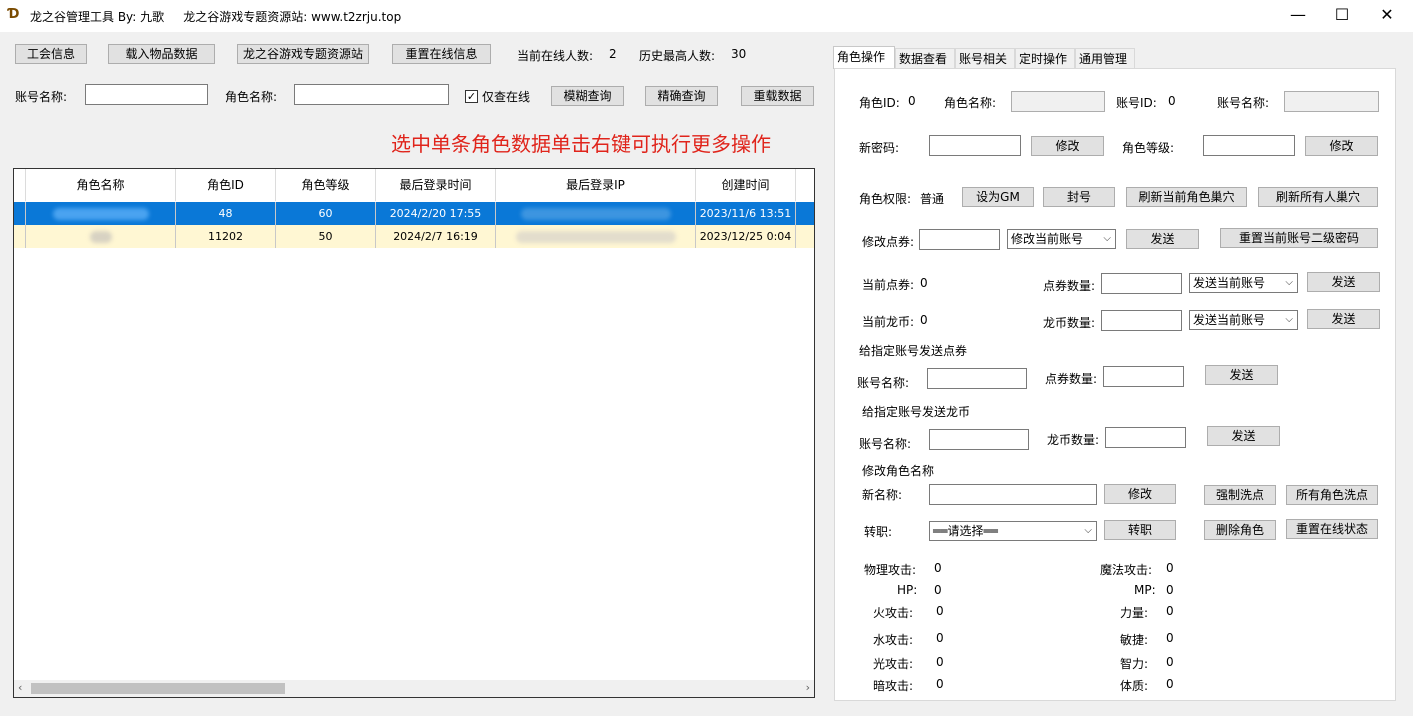  What do you see at coordinates (888, 285) in the screenshot?
I see `current-points-label: 当前点券:` at bounding box center [888, 285].